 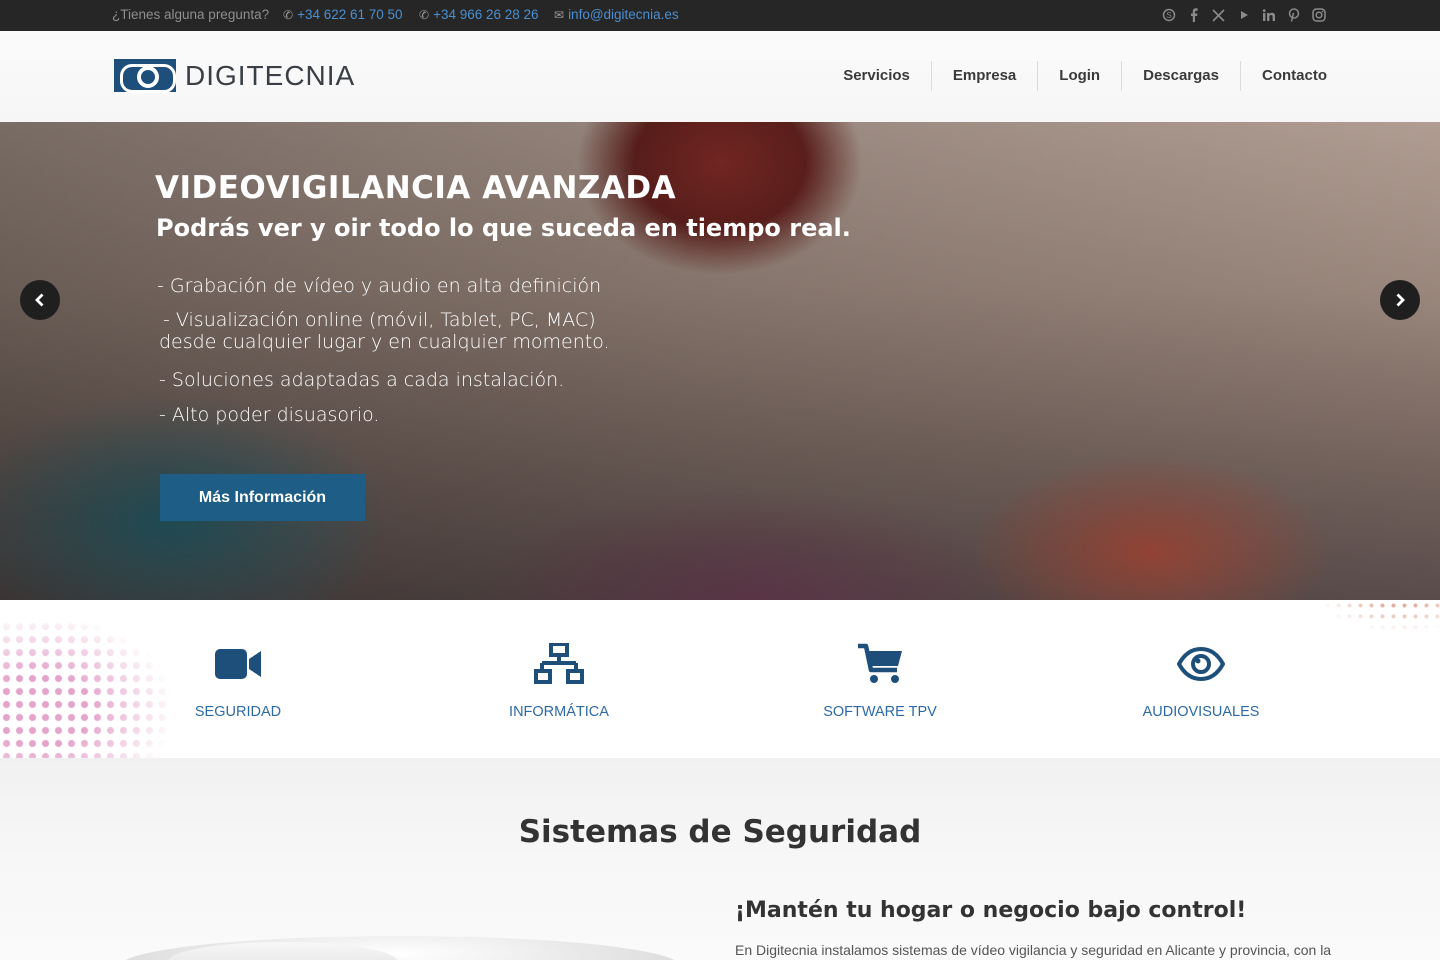 What do you see at coordinates (1318, 15) in the screenshot?
I see `instagram-icon` at bounding box center [1318, 15].